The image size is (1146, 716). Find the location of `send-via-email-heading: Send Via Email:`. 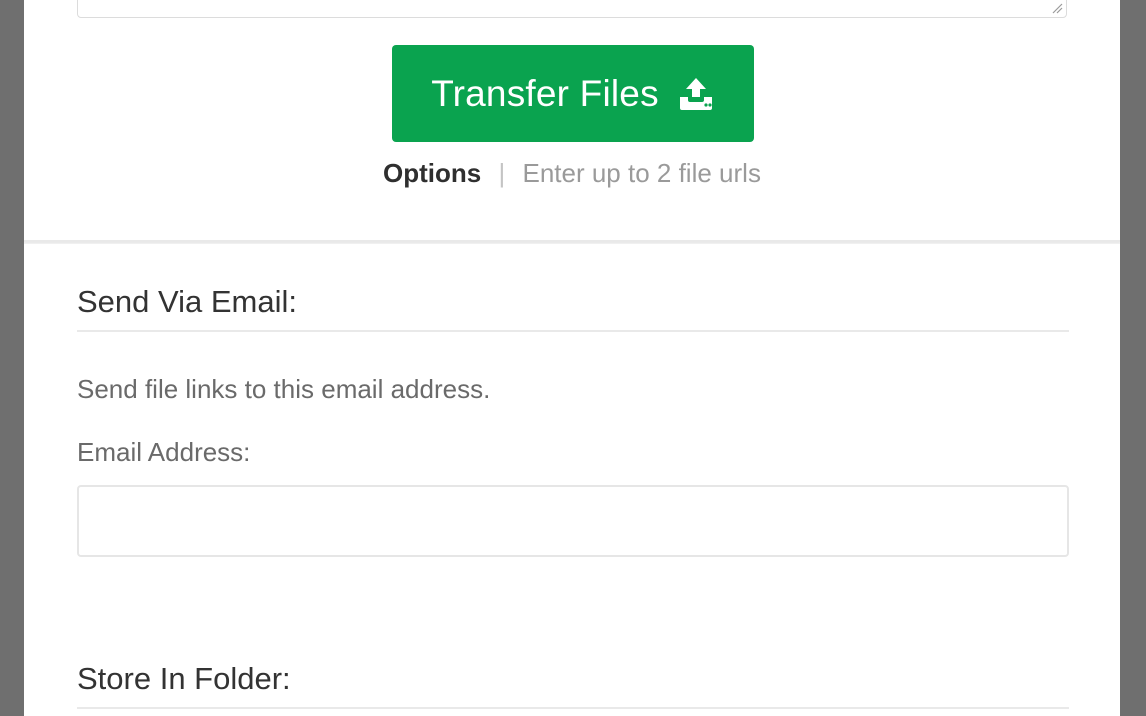

send-via-email-heading: Send Via Email: is located at coordinates (187, 301).